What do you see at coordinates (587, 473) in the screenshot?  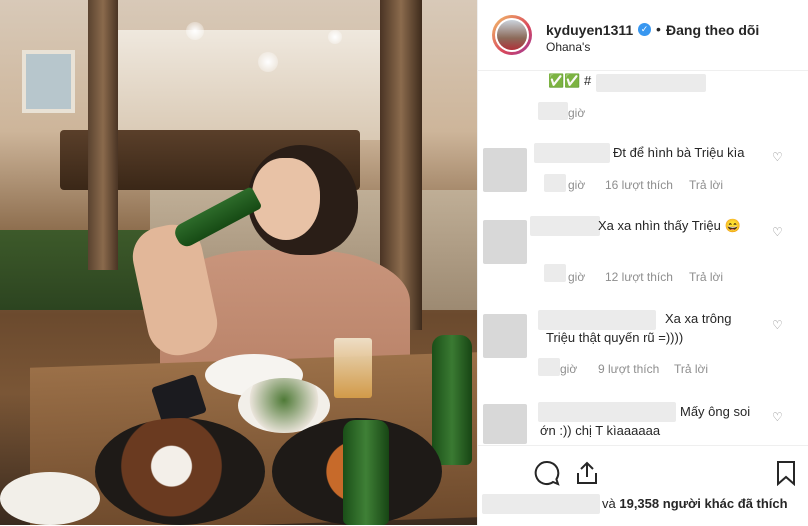 I see `share-icon` at bounding box center [587, 473].